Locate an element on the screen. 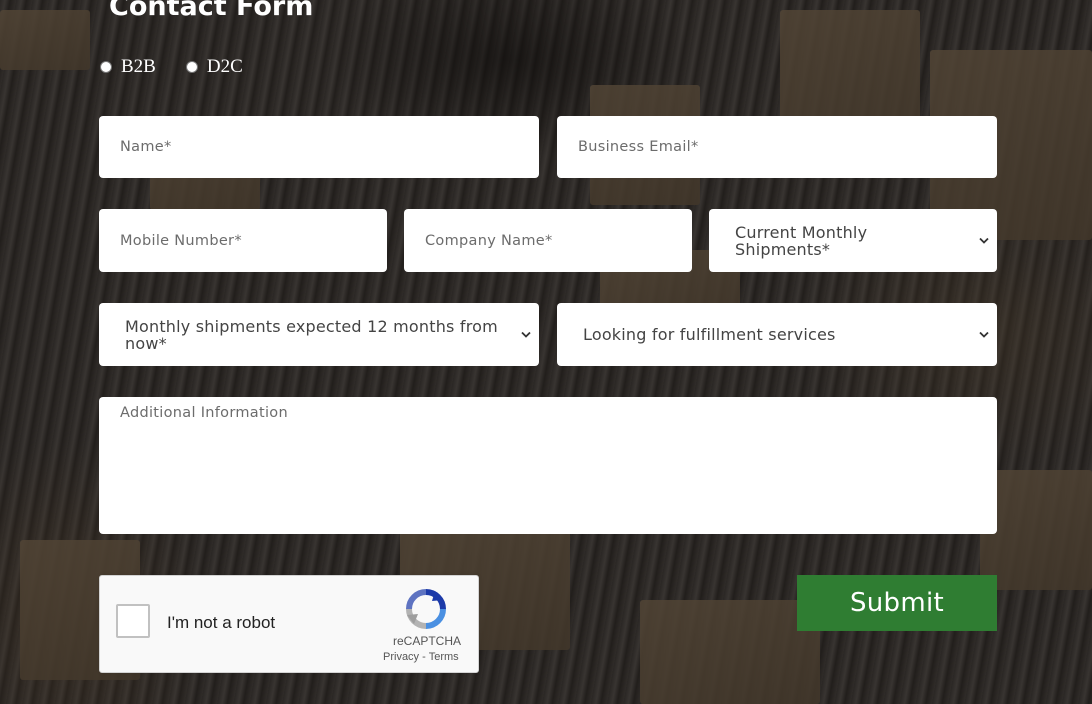 The height and width of the screenshot is (704, 1092). recaptcha-label: I'm not a robot is located at coordinates (221, 622).